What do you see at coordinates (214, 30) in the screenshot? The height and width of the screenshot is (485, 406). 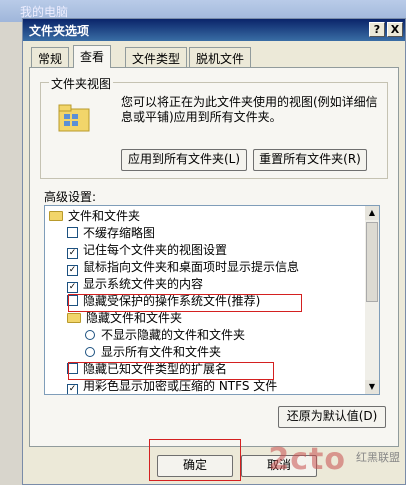 I see `dialog-titlebar: 文件夹选项 ? X` at bounding box center [214, 30].